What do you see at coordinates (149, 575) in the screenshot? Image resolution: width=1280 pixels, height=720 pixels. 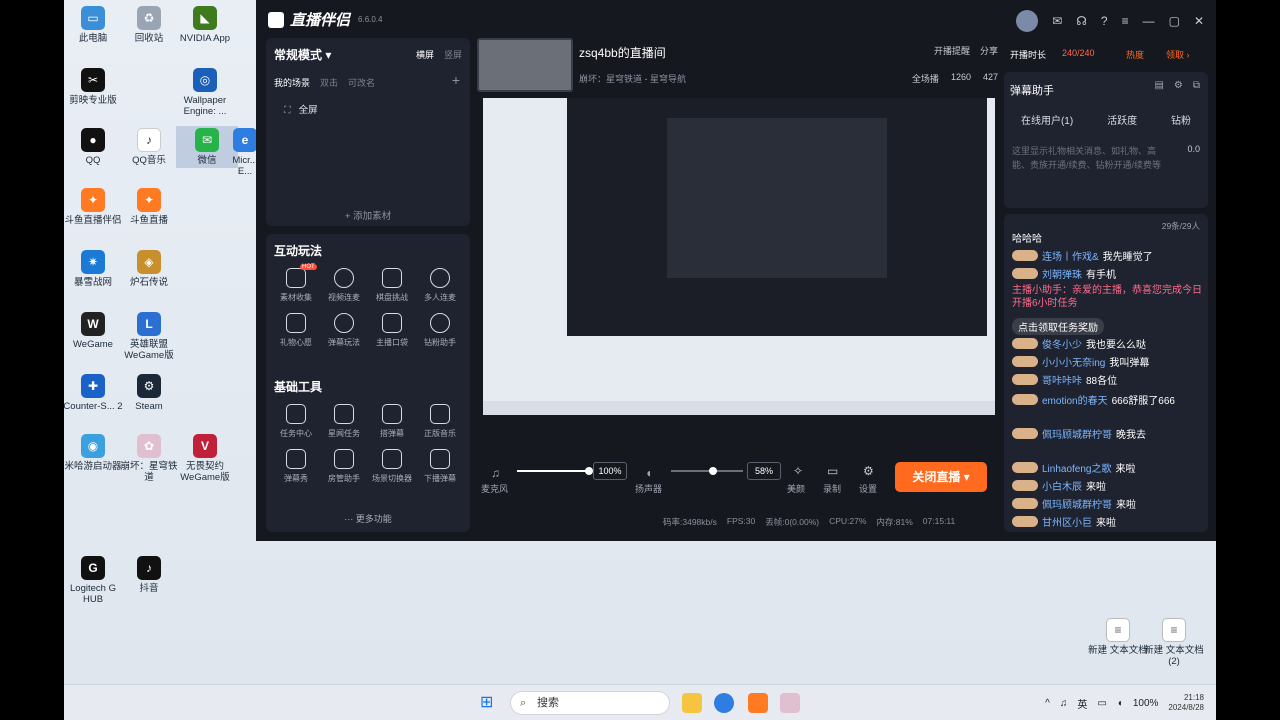 I see `desktop-icon-douyin: ♪ 抖音` at bounding box center [149, 575].